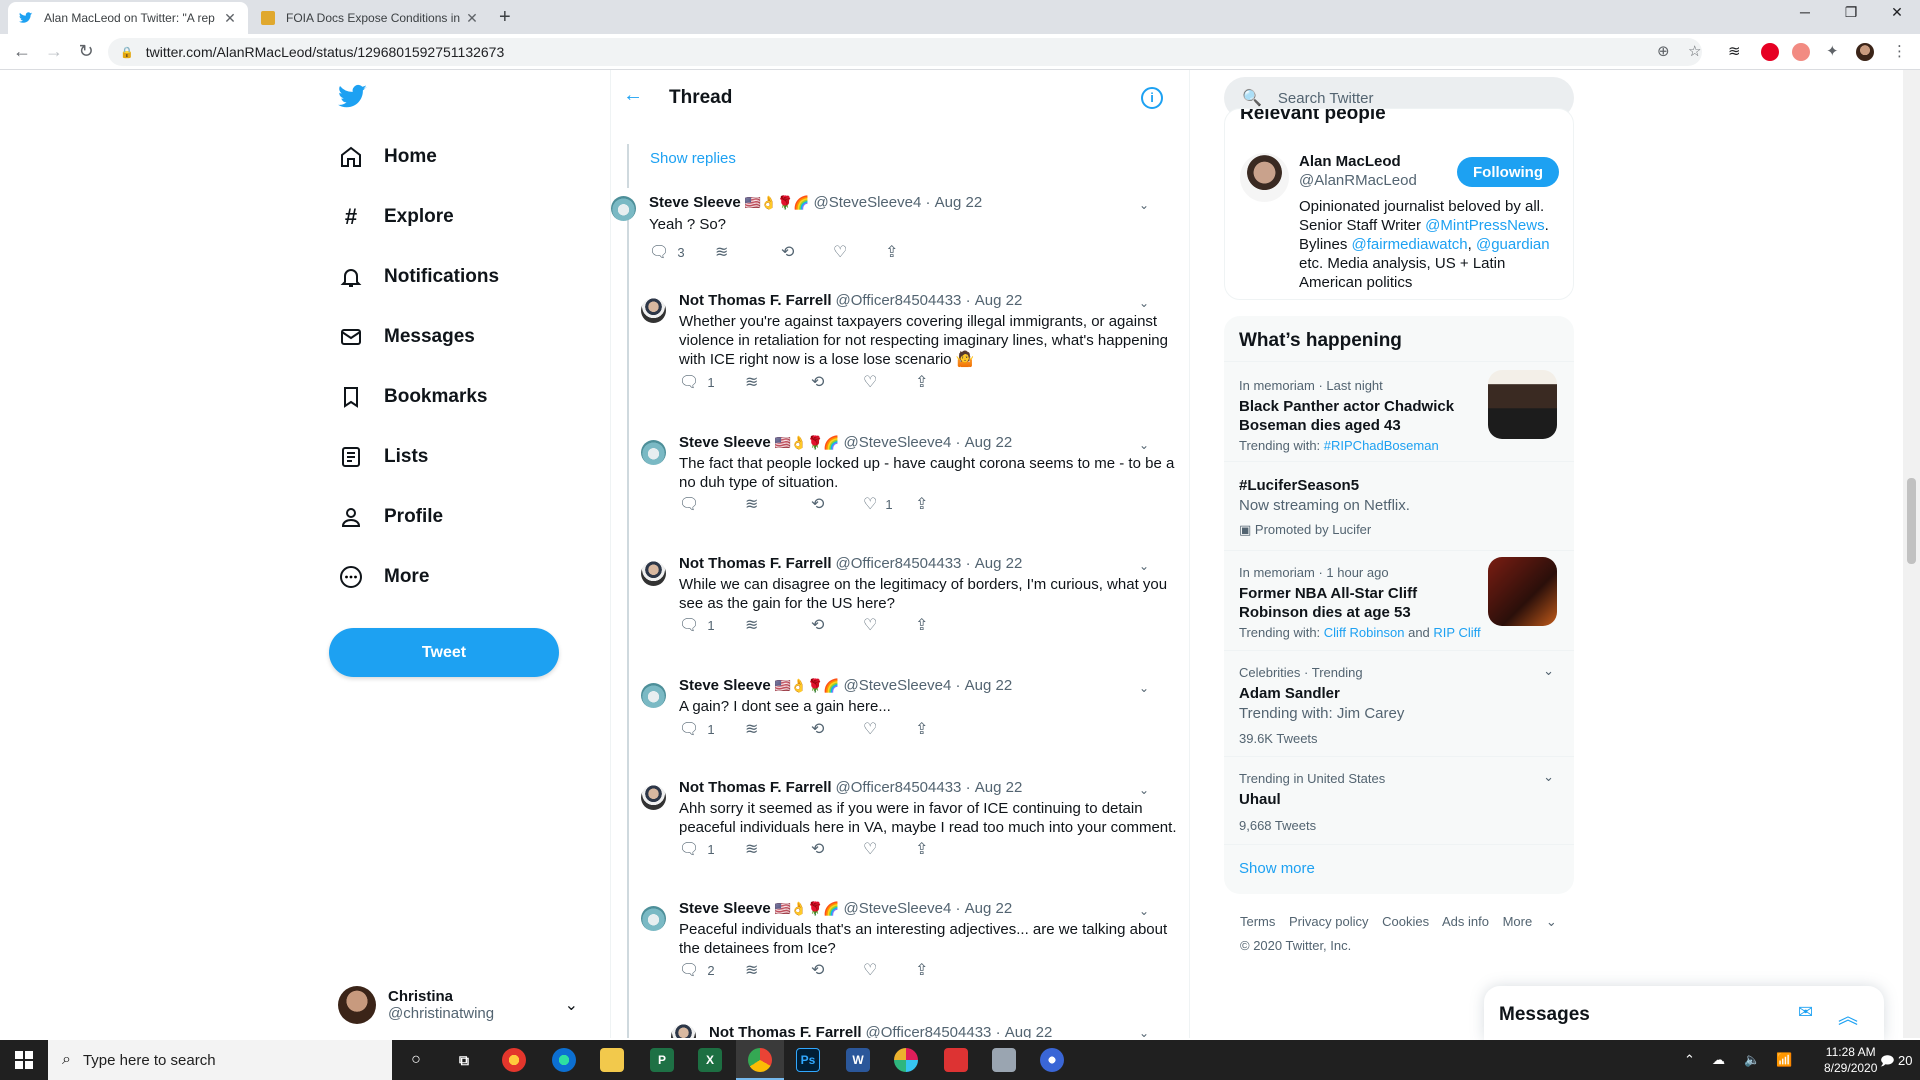 The width and height of the screenshot is (1920, 1080). Describe the element at coordinates (1456, 632) in the screenshot. I see `trend-link: RIP Cliff` at that location.